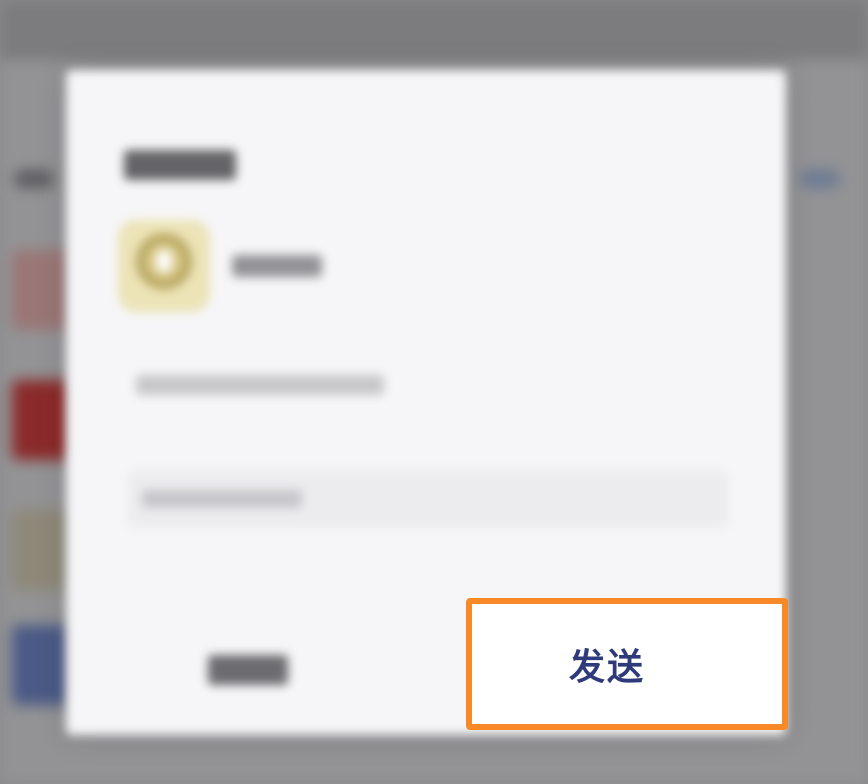 Image resolution: width=868 pixels, height=784 pixels. I want to click on avatar-detail, so click(164, 261).